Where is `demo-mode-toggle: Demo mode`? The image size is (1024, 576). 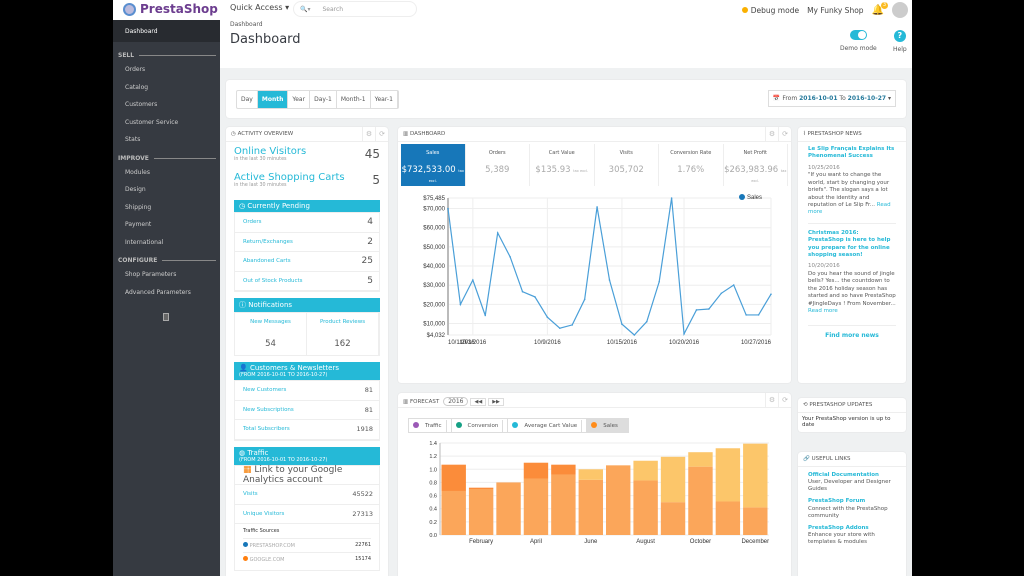
demo-mode-toggle: Demo mode is located at coordinates (858, 41).